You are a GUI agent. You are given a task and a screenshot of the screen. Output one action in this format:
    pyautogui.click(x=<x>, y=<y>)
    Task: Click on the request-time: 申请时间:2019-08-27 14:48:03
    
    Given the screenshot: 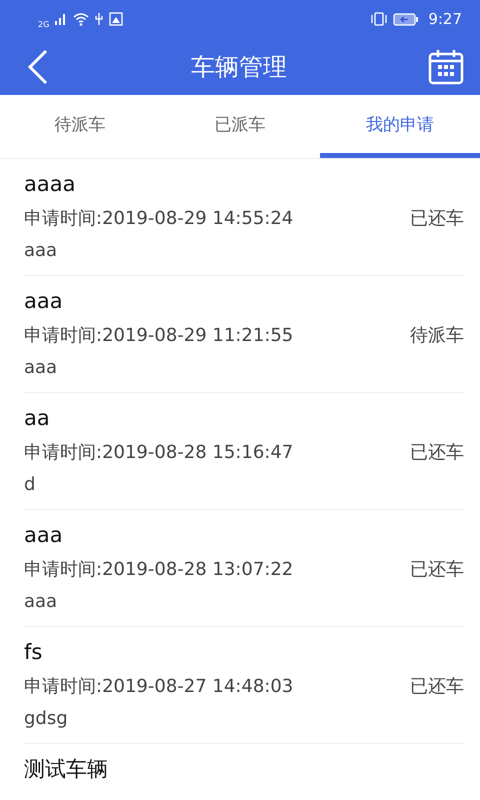 What is the action you would take?
    pyautogui.click(x=159, y=687)
    